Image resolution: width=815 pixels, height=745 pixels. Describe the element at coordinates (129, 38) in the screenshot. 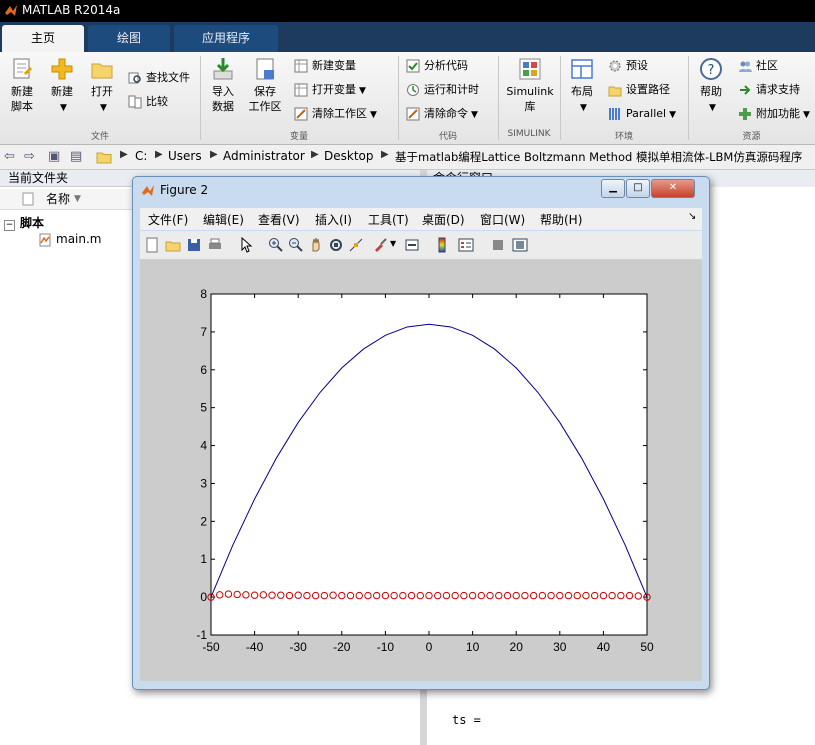

I see `tab-plots: 绘图` at that location.